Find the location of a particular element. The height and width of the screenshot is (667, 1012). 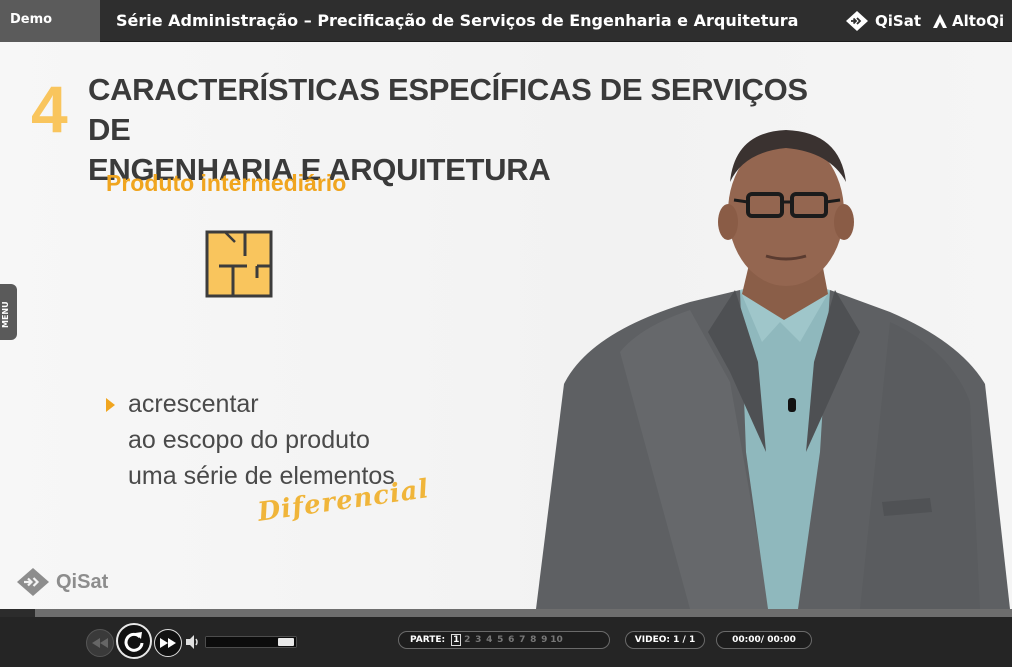

replay-icon is located at coordinates (134, 642).